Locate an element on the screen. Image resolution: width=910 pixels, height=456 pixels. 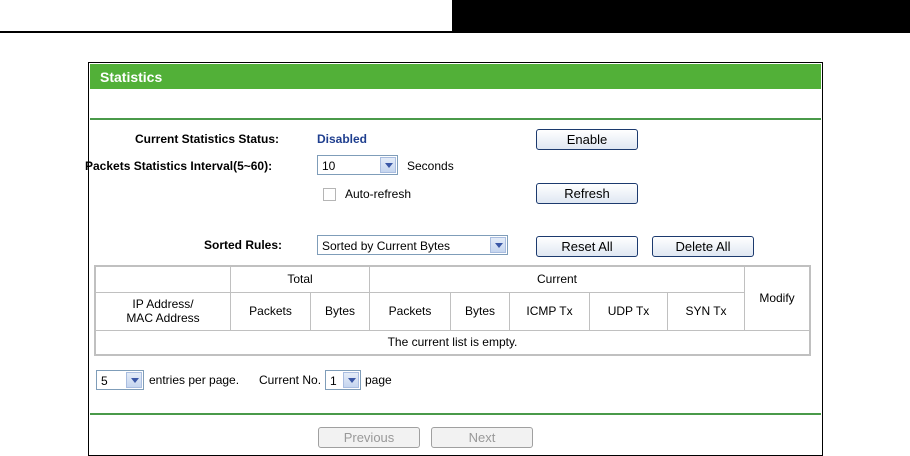
status-value: Disabled is located at coordinates (342, 139).